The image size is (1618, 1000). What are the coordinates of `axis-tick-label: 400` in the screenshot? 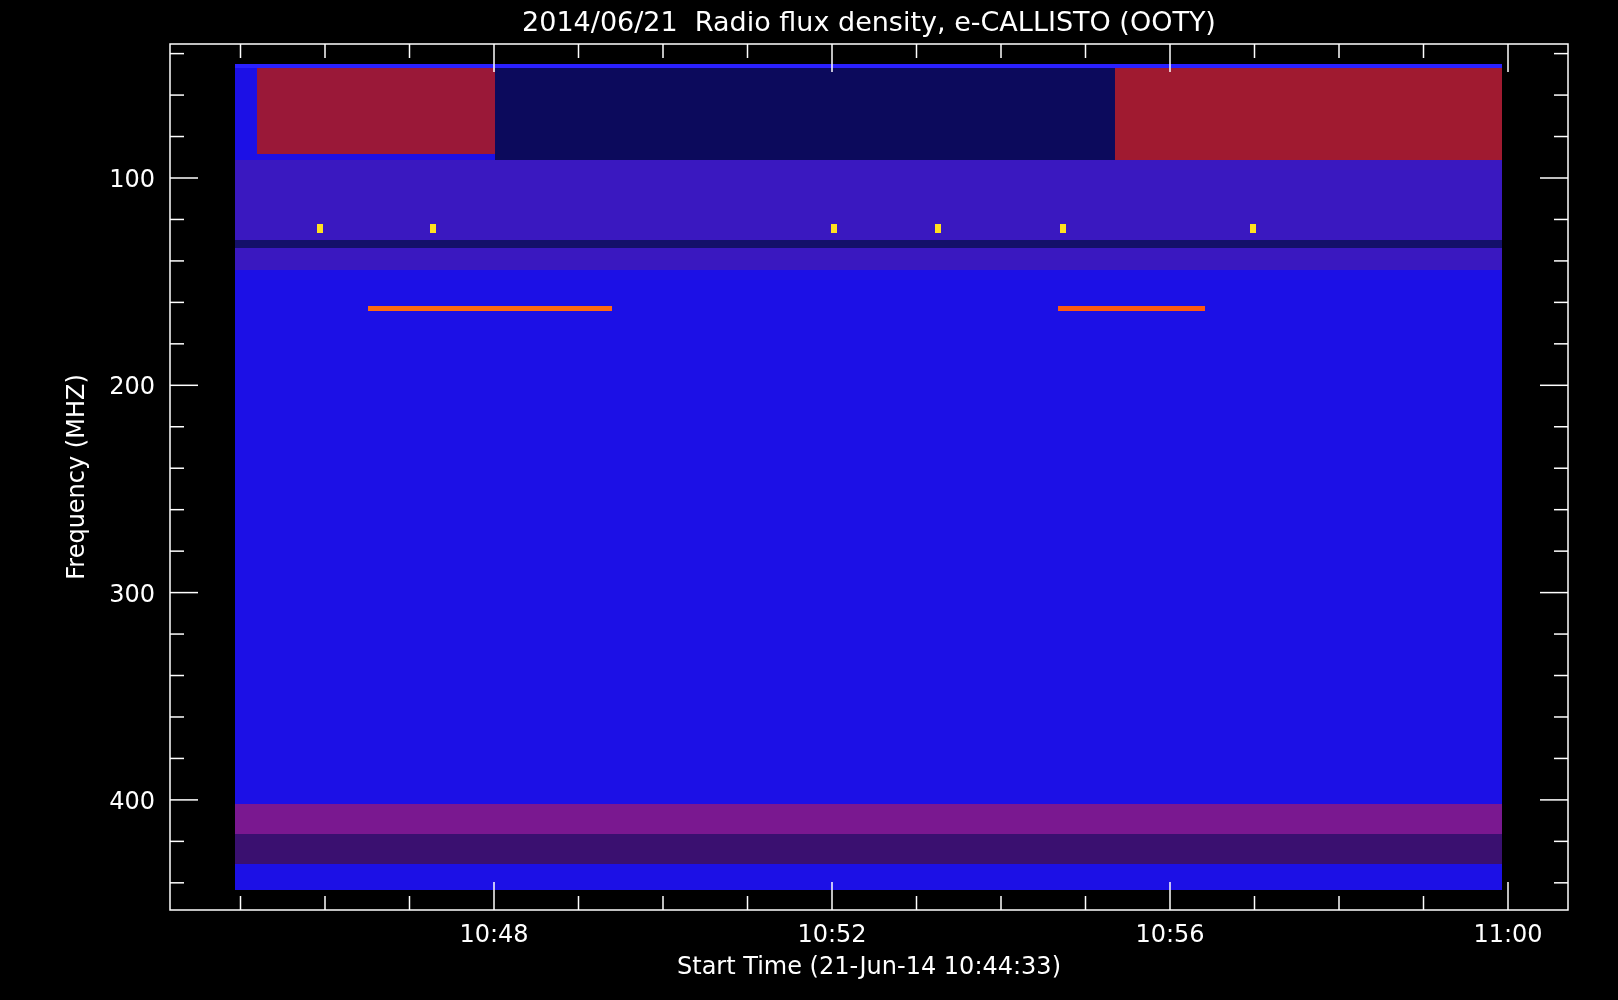 It's located at (132, 800).